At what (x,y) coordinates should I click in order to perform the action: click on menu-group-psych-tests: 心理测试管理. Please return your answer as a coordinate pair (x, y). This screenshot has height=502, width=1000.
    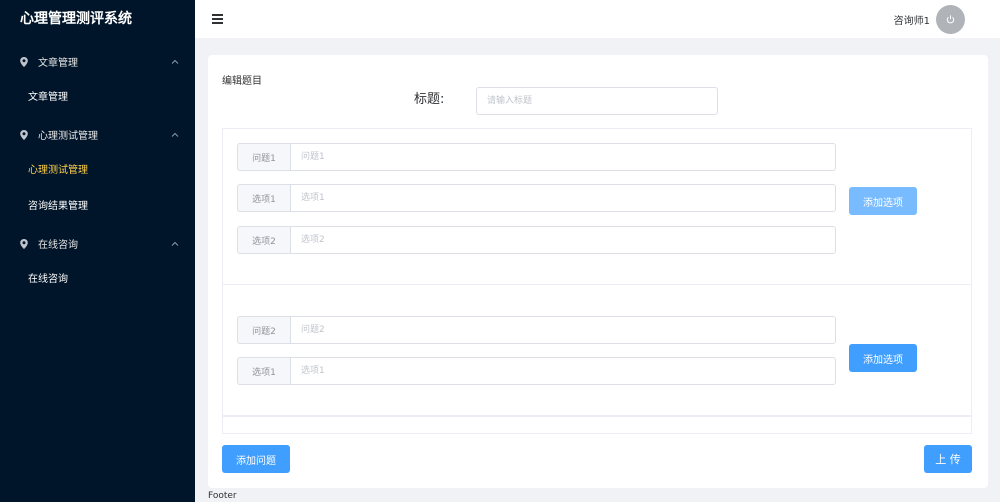
    Looking at the image, I should click on (97, 134).